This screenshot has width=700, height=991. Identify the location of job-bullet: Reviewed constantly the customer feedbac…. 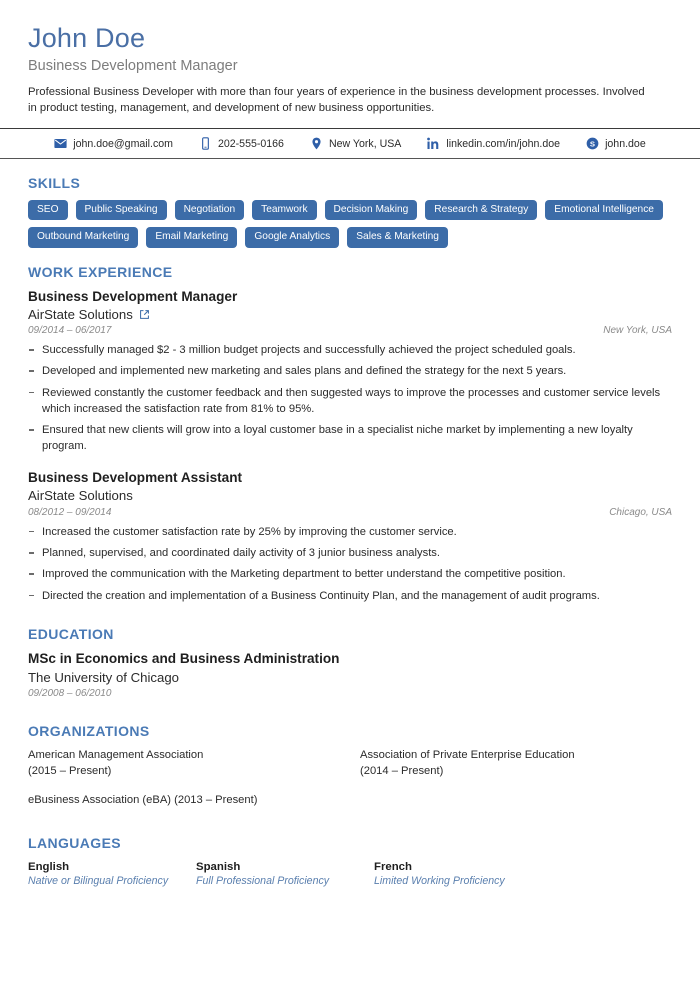
(350, 401).